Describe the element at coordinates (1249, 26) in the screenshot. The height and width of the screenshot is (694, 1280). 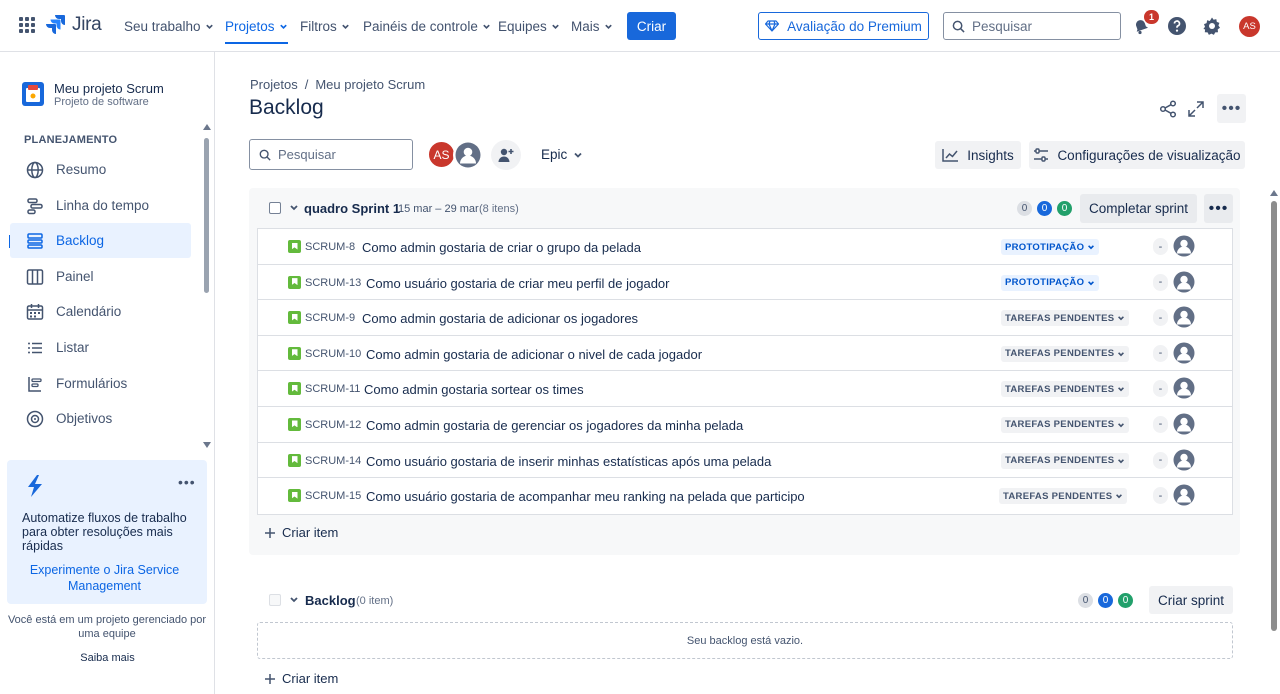
I see `user-avatar: AS` at that location.